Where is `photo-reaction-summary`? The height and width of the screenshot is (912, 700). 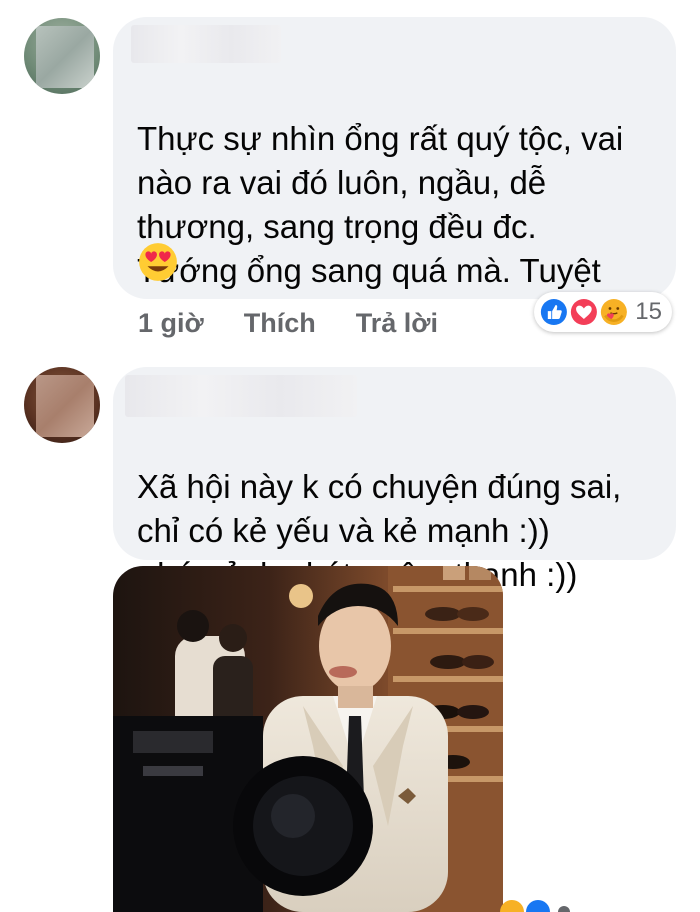
photo-reaction-summary is located at coordinates (543, 906).